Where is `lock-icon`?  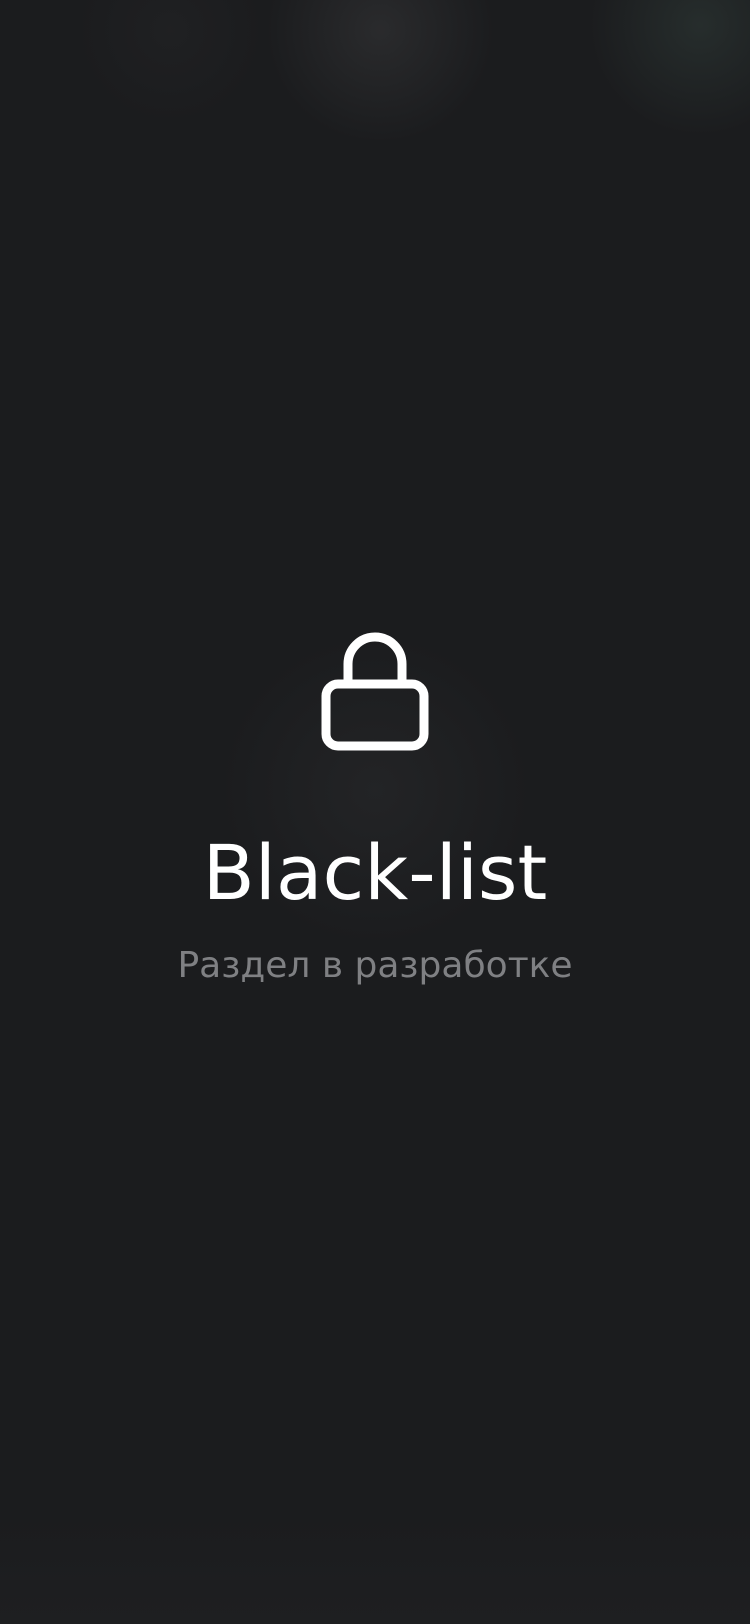 lock-icon is located at coordinates (375, 691).